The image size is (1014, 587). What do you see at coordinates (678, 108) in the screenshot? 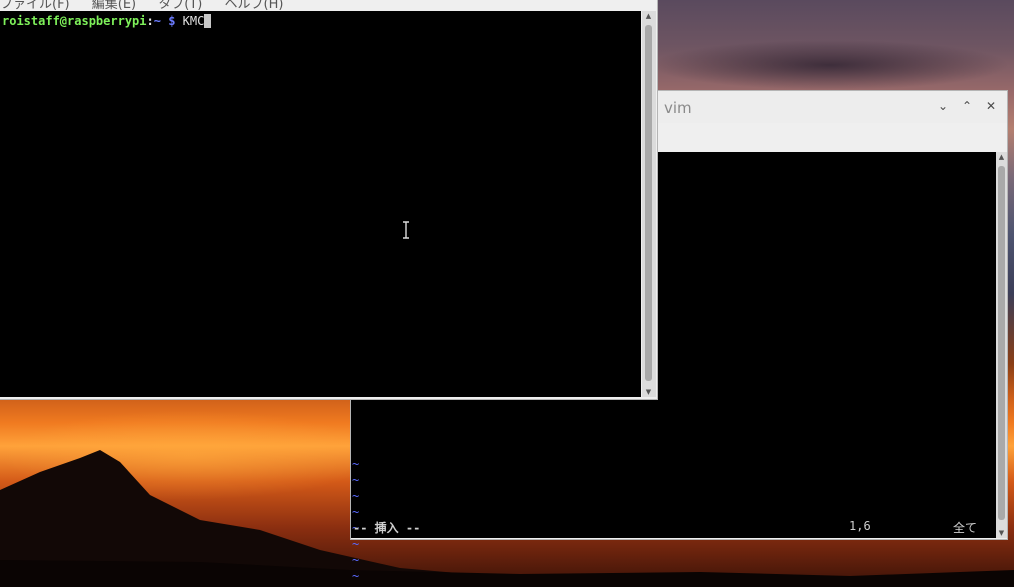
I see `vim-window-title: vim` at bounding box center [678, 108].